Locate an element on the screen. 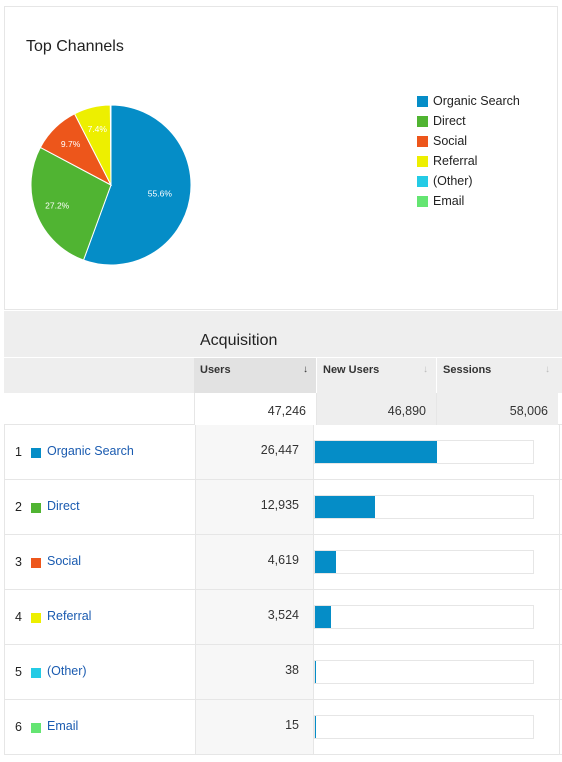 This screenshot has width=562, height=762. column-headers: Users ↓ New Users ↓ Sessions ↓ is located at coordinates (283, 375).